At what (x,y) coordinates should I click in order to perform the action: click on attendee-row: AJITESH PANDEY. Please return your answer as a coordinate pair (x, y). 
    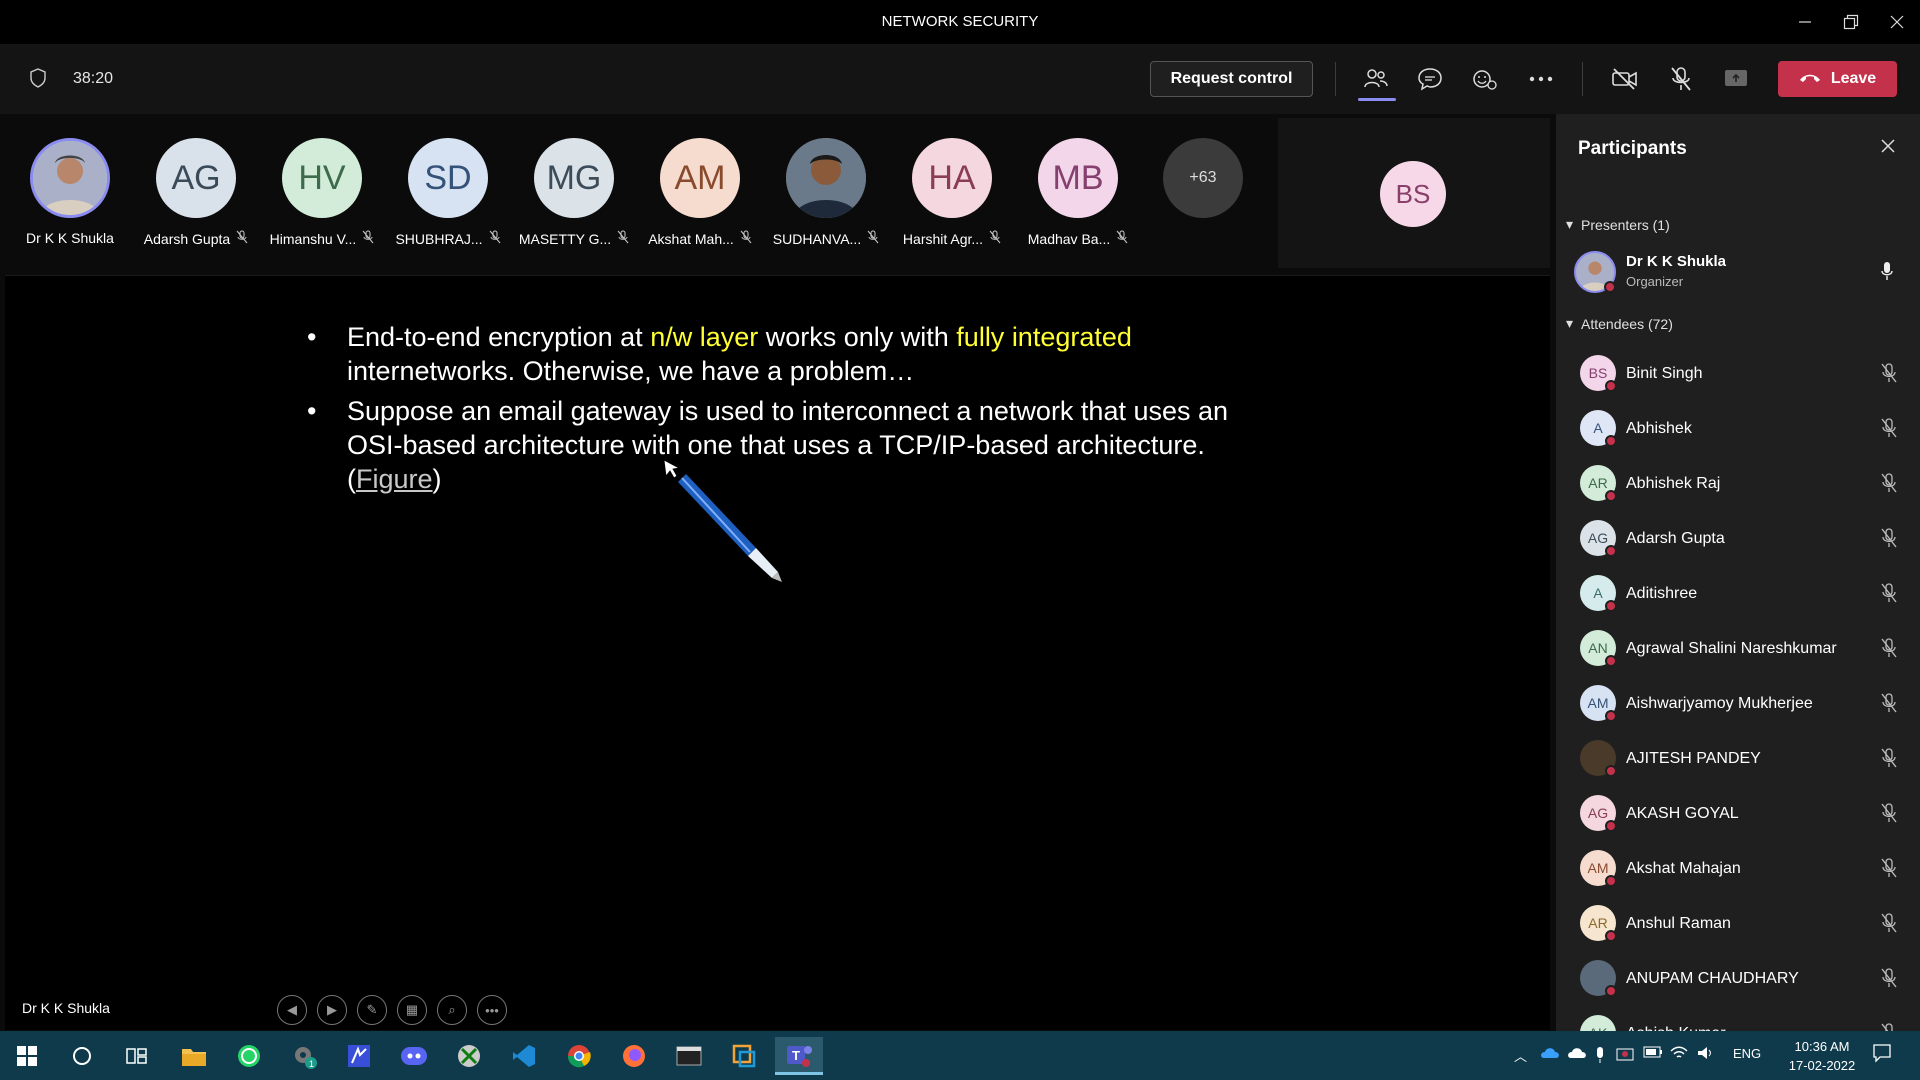
    Looking at the image, I should click on (1745, 758).